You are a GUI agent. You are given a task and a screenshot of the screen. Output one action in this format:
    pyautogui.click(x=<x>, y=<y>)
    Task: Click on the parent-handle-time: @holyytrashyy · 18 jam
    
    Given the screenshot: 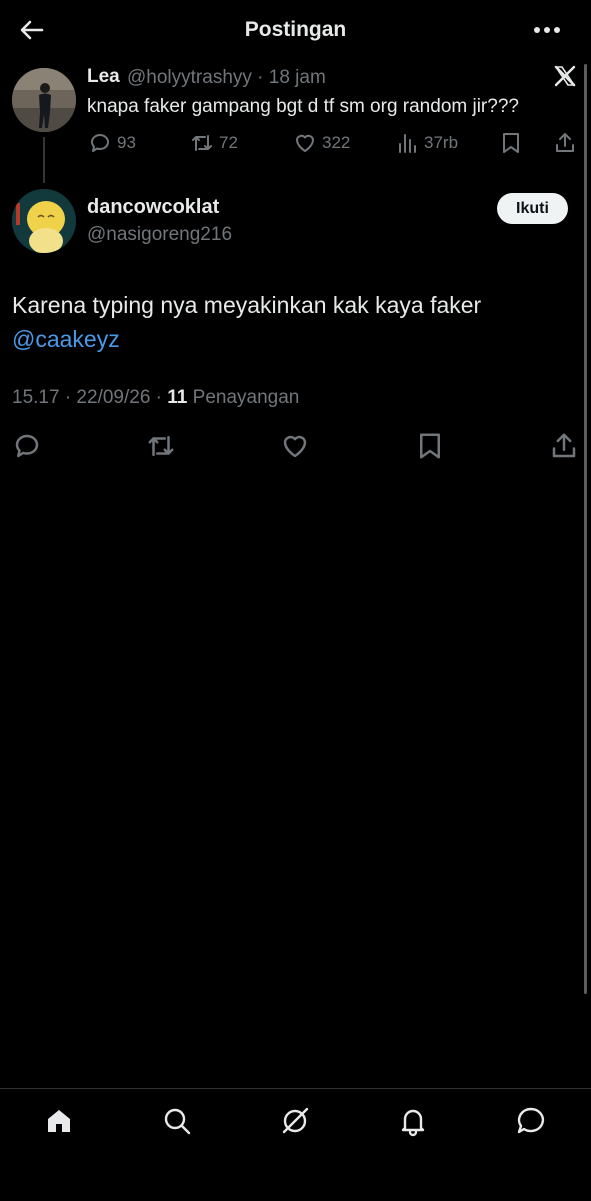 What is the action you would take?
    pyautogui.click(x=226, y=77)
    